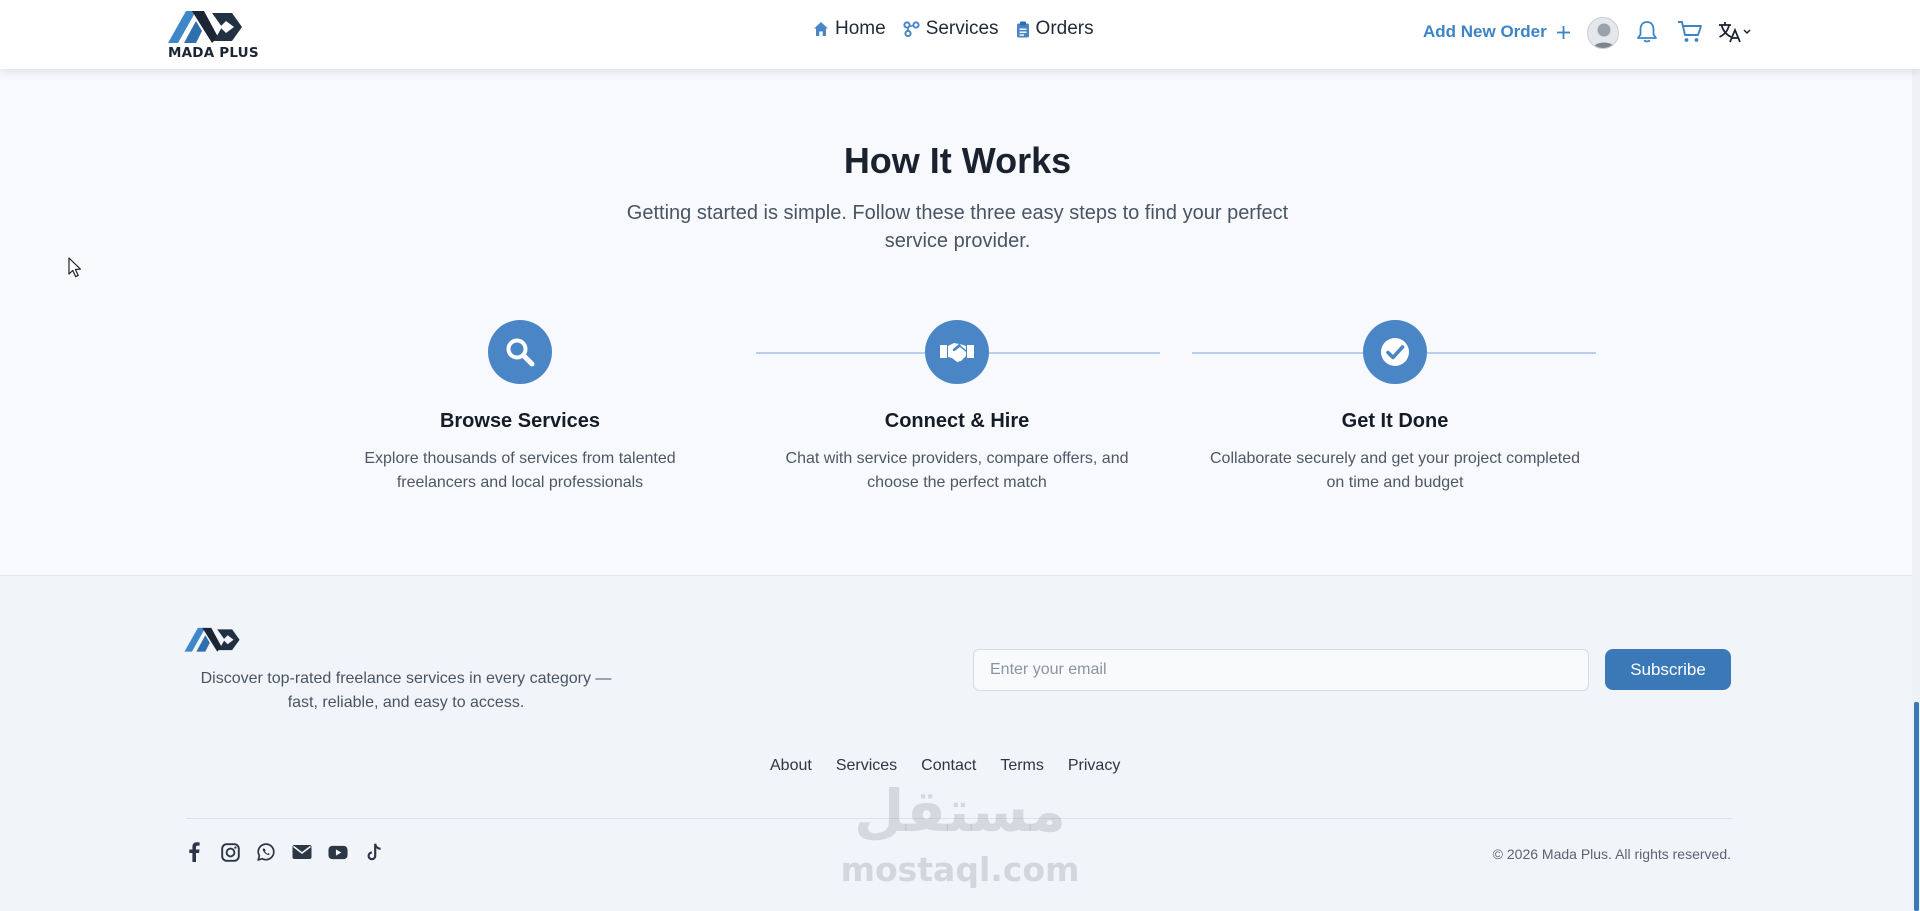 Image resolution: width=1920 pixels, height=911 pixels. What do you see at coordinates (1022, 29) in the screenshot?
I see `clipboard-icon` at bounding box center [1022, 29].